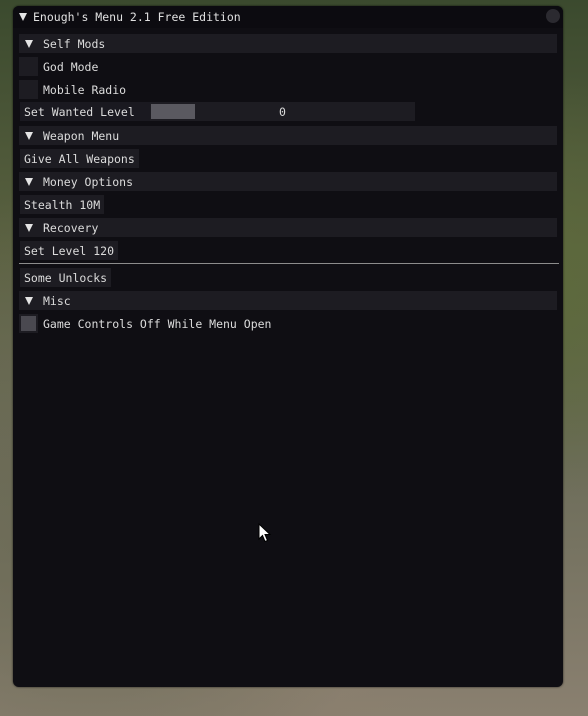  Describe the element at coordinates (81, 135) in the screenshot. I see `section-label: Weapon Menu` at that location.